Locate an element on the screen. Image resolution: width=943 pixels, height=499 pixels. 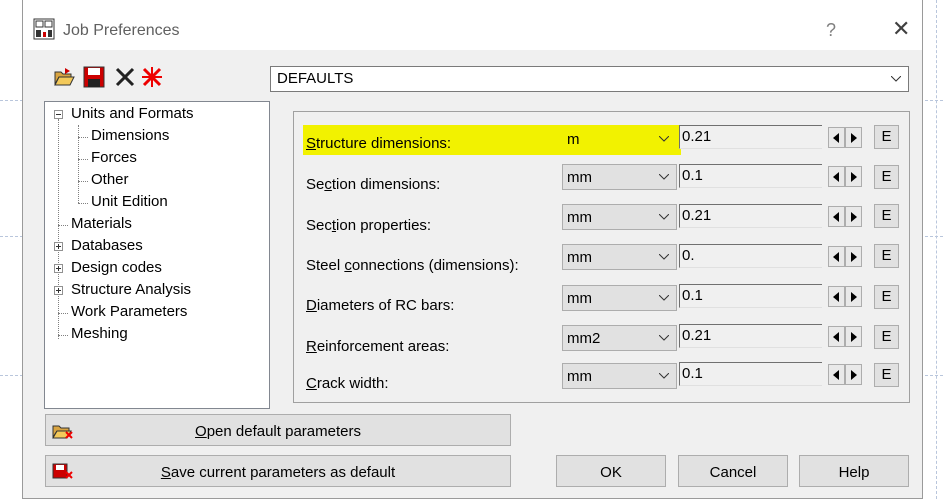
open-default-parameters-button: Open default parameters is located at coordinates (278, 430).